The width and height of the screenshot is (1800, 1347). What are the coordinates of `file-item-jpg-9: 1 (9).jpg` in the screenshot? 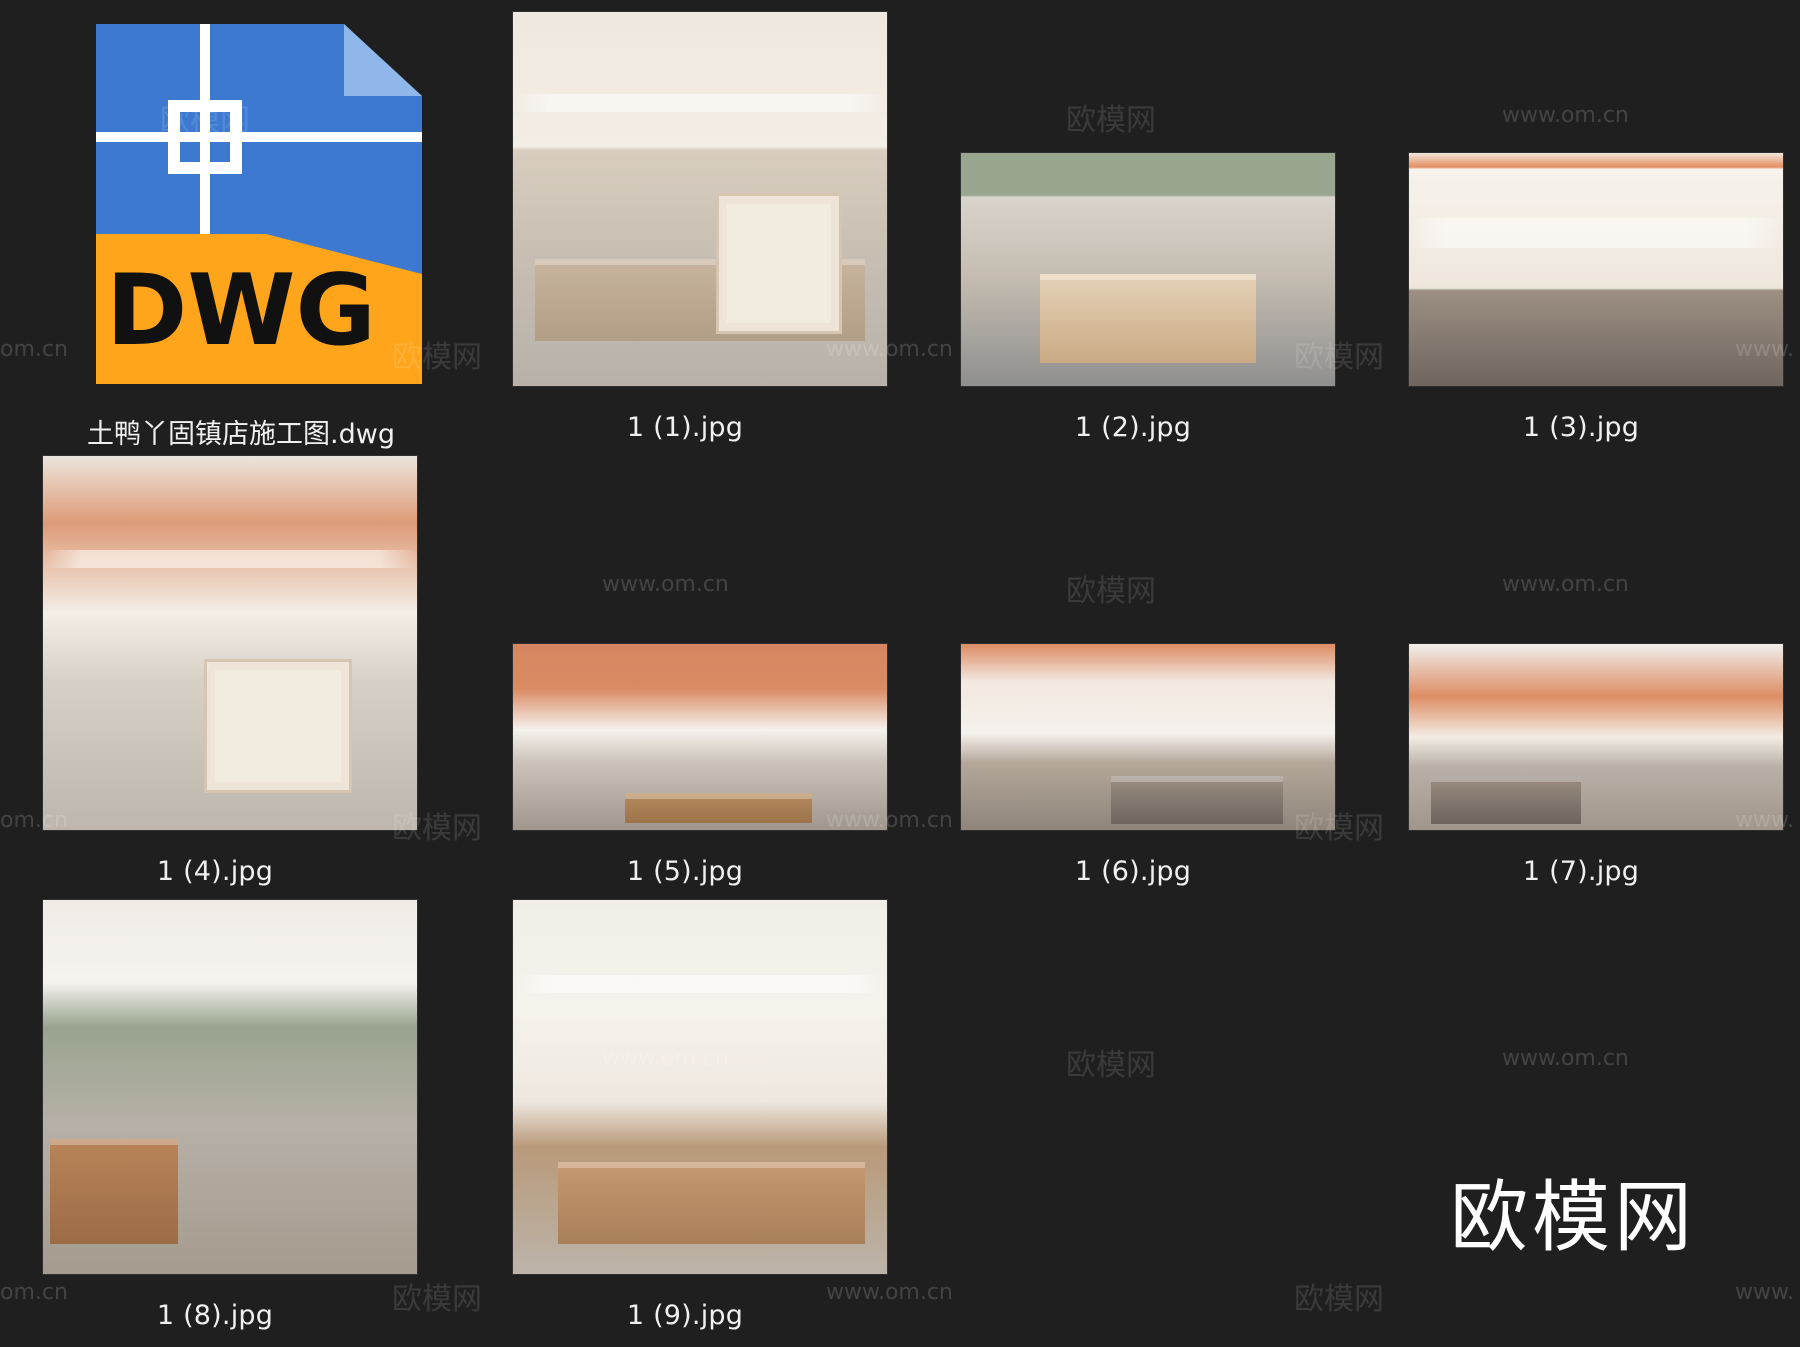 It's located at (685, 1115).